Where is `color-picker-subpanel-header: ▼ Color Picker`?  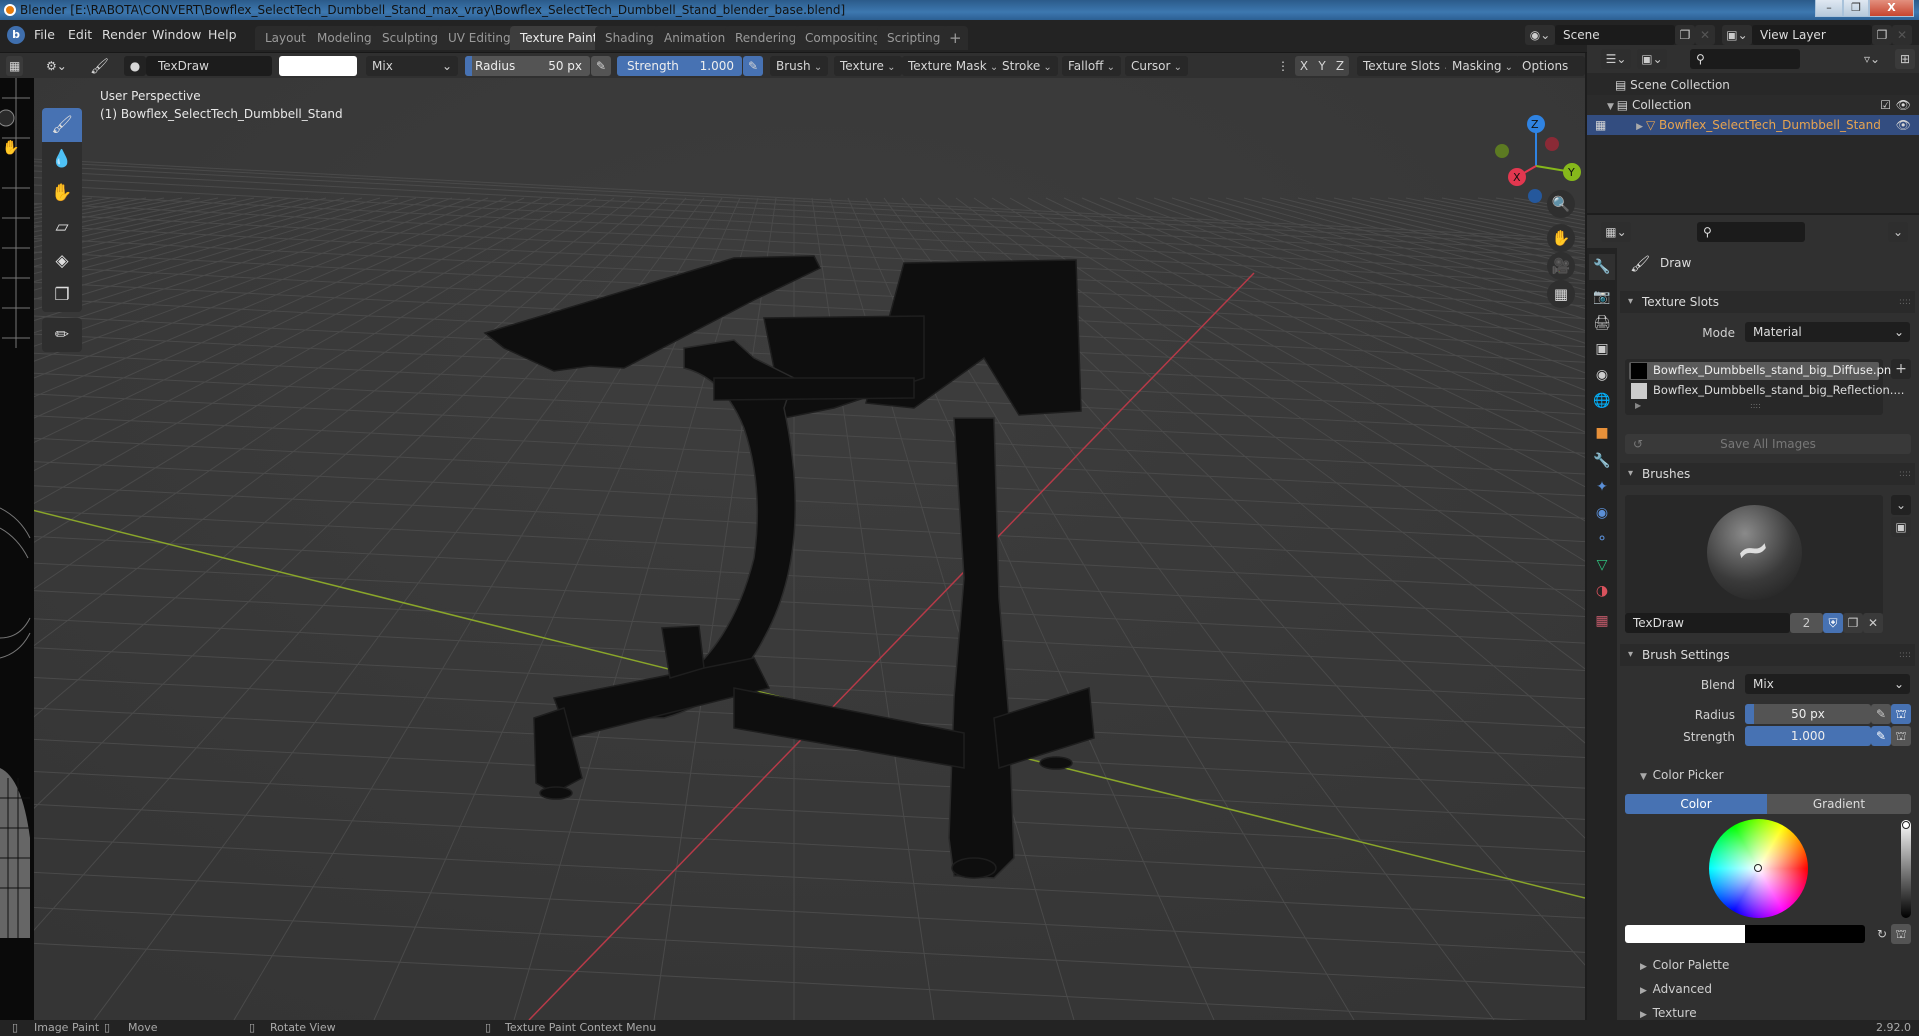
color-picker-subpanel-header: ▼ Color Picker is located at coordinates (1682, 775).